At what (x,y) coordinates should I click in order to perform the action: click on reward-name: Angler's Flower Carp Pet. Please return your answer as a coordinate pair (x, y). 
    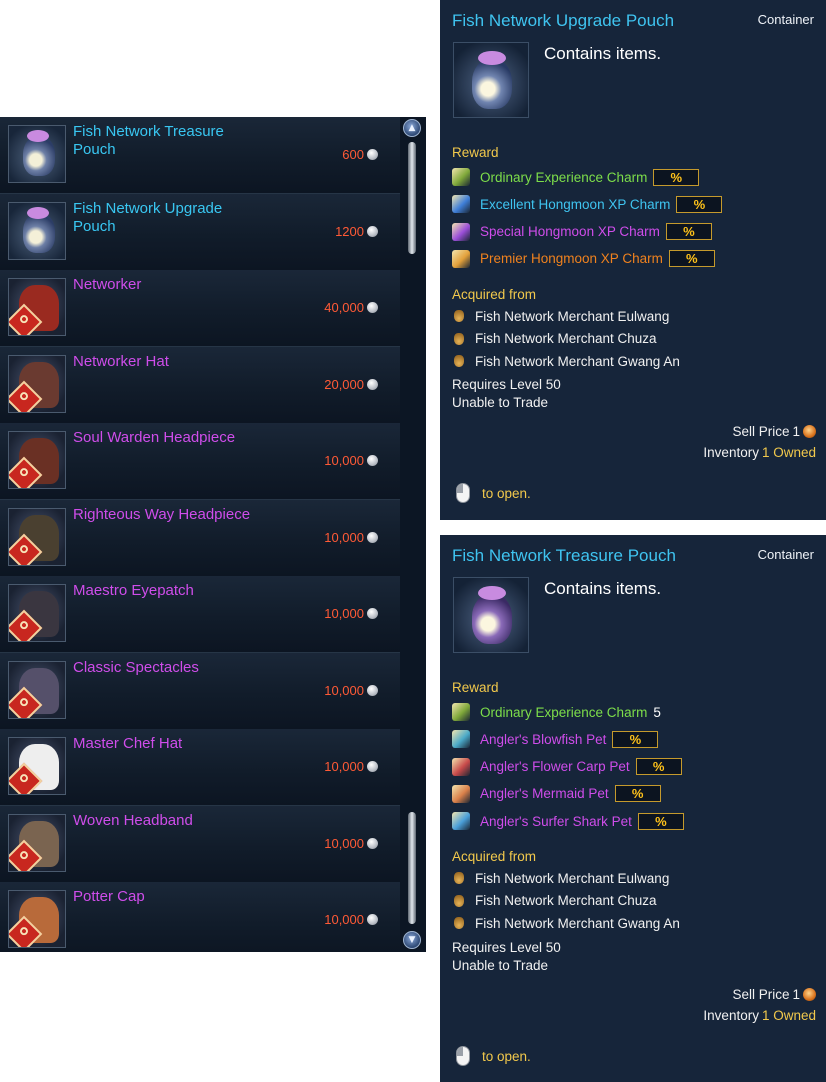
    Looking at the image, I should click on (555, 767).